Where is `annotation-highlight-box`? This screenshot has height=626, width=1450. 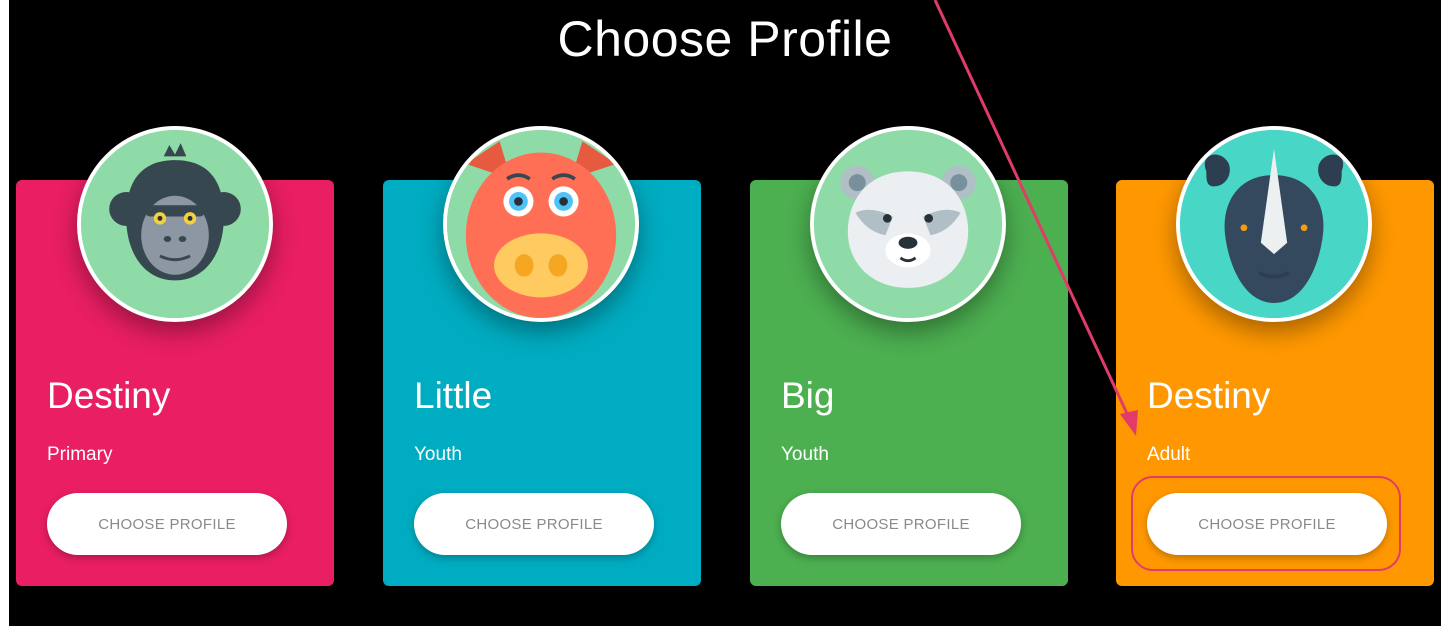
annotation-highlight-box is located at coordinates (1266, 523).